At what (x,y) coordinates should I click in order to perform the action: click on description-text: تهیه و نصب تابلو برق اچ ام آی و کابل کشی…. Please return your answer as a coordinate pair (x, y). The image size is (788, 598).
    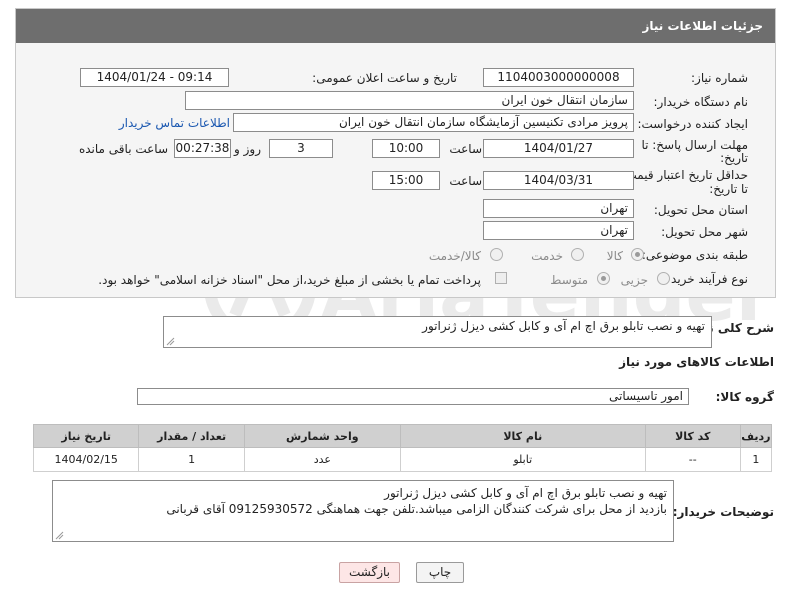
    Looking at the image, I should click on (563, 326).